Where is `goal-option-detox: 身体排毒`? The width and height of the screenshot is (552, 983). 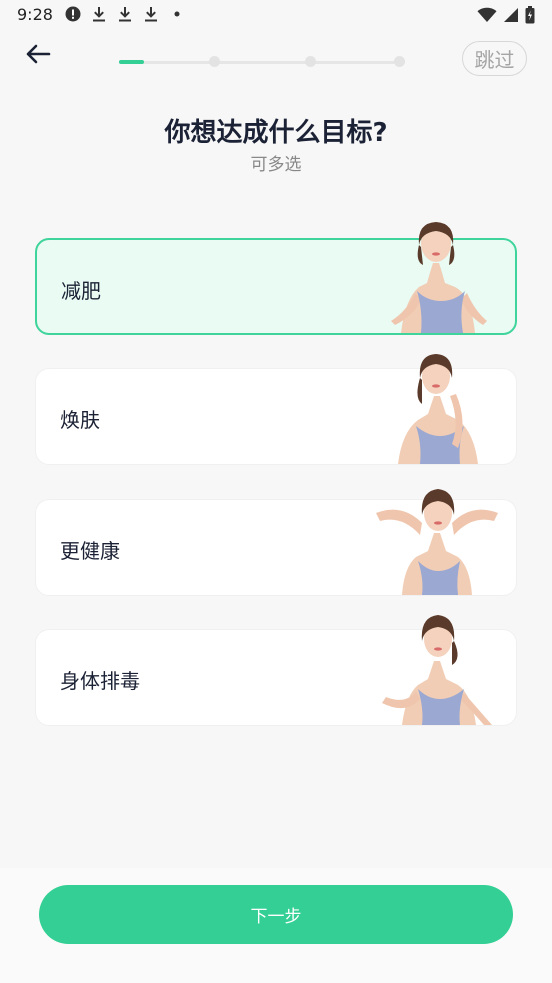
goal-option-detox: 身体排毒 is located at coordinates (276, 670).